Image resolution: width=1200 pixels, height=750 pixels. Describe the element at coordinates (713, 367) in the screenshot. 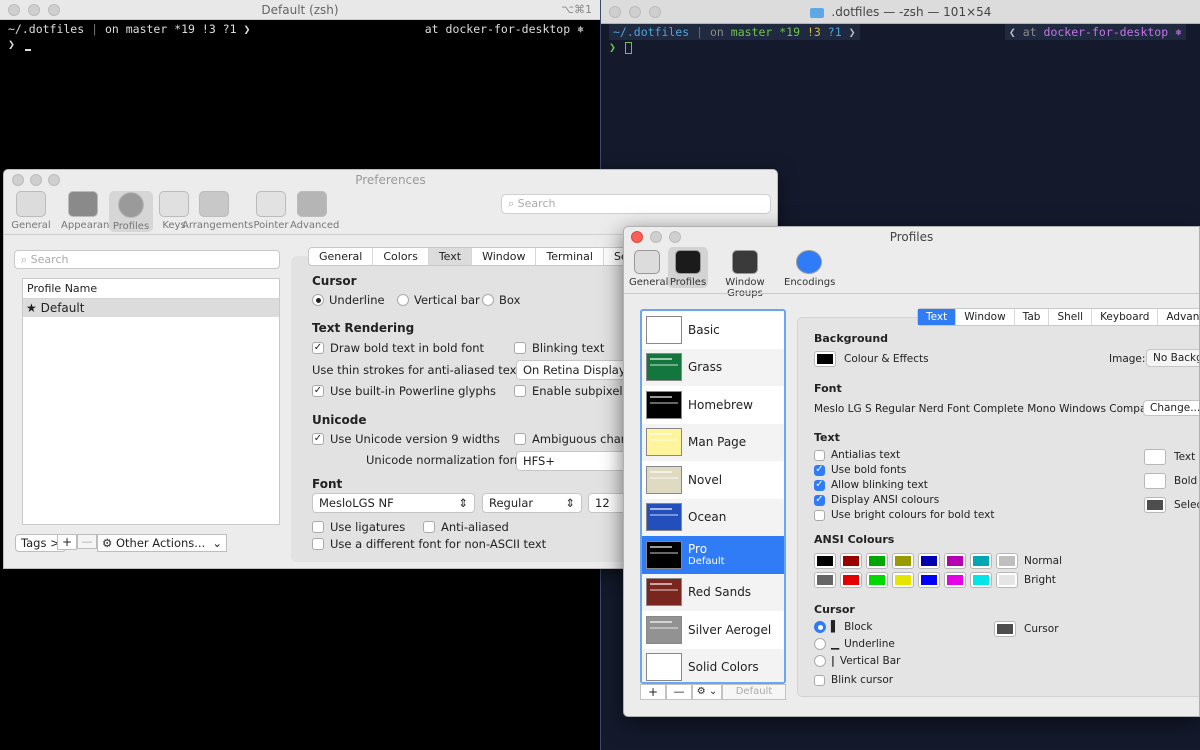

I see `profile-item-grass: Grass` at that location.